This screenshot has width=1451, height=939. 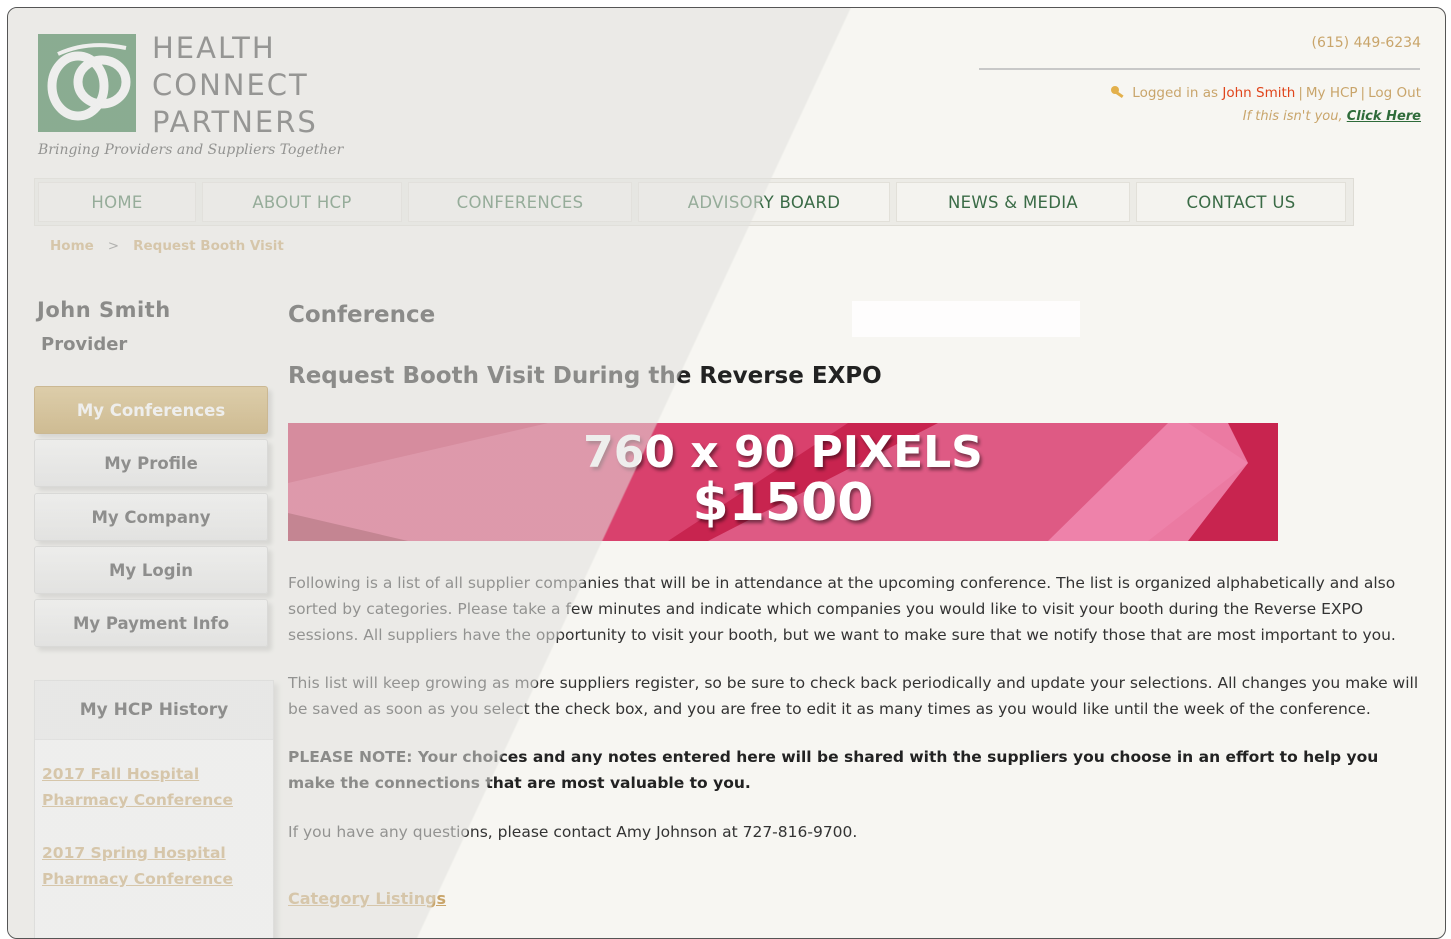 What do you see at coordinates (214, 48) in the screenshot?
I see `logo-line-1: HEALTH` at bounding box center [214, 48].